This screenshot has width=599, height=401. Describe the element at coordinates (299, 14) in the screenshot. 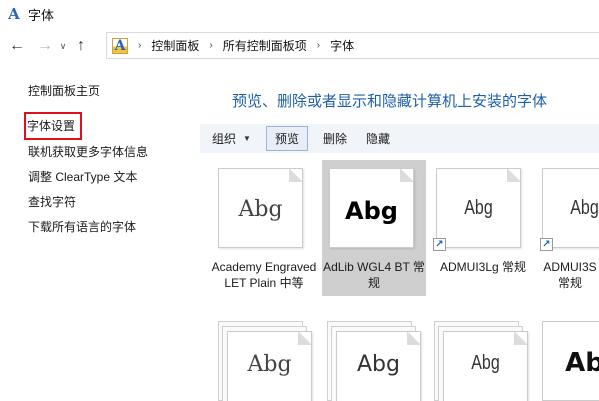

I see `title-bar: A 字体` at that location.